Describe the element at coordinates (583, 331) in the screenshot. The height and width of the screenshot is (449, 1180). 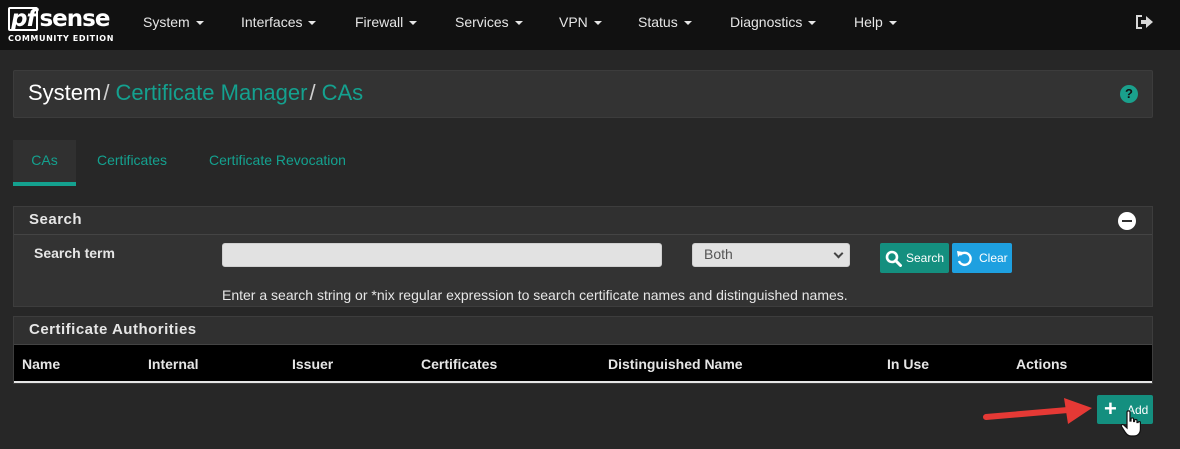
I see `ca-panel-heading: Certificate Authorities` at that location.